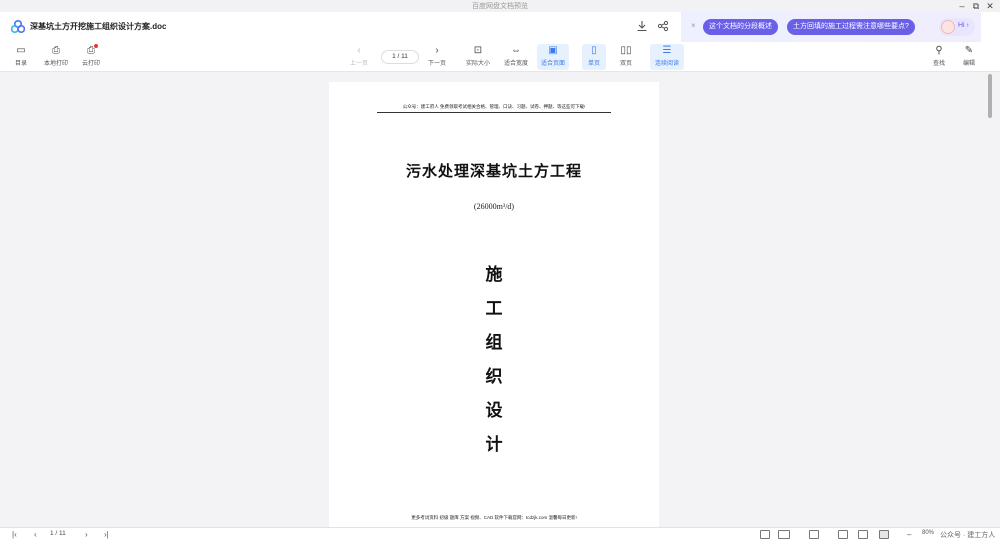  I want to click on local-print-button: ⎙ 本地打印, so click(56, 57).